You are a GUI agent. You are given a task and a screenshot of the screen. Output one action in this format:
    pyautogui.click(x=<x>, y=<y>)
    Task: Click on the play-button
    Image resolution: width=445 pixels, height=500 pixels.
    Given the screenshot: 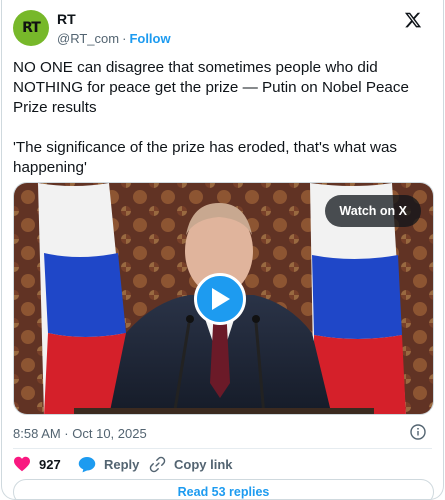 What is the action you would take?
    pyautogui.click(x=220, y=299)
    